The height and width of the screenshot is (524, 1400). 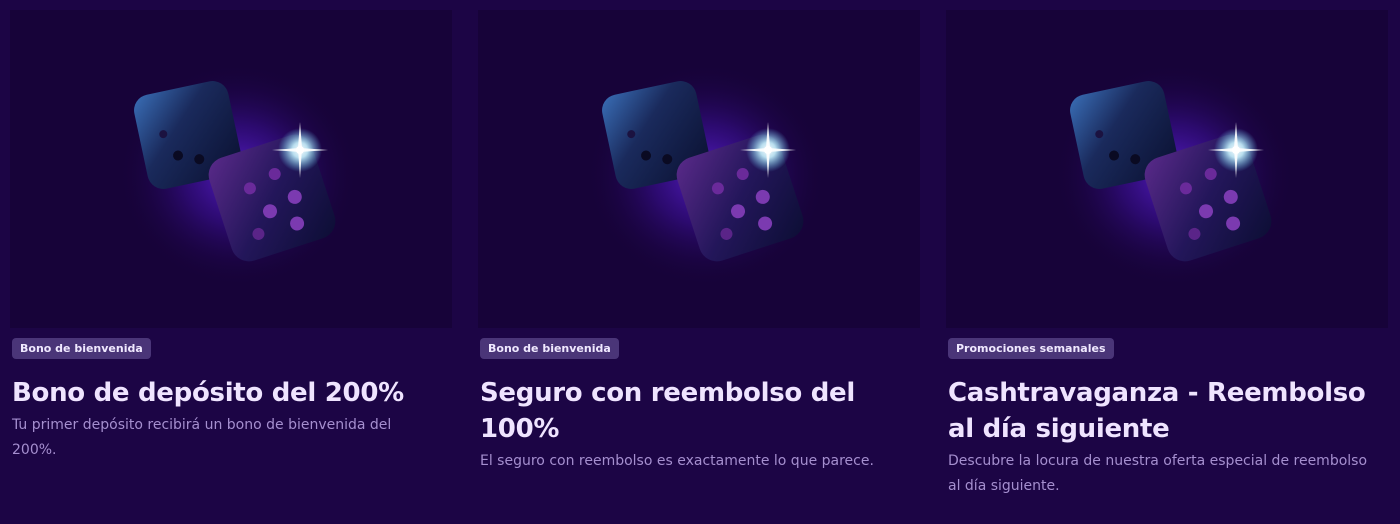 What do you see at coordinates (700, 411) in the screenshot?
I see `promo-title: Seguro con reembolso del 100%` at bounding box center [700, 411].